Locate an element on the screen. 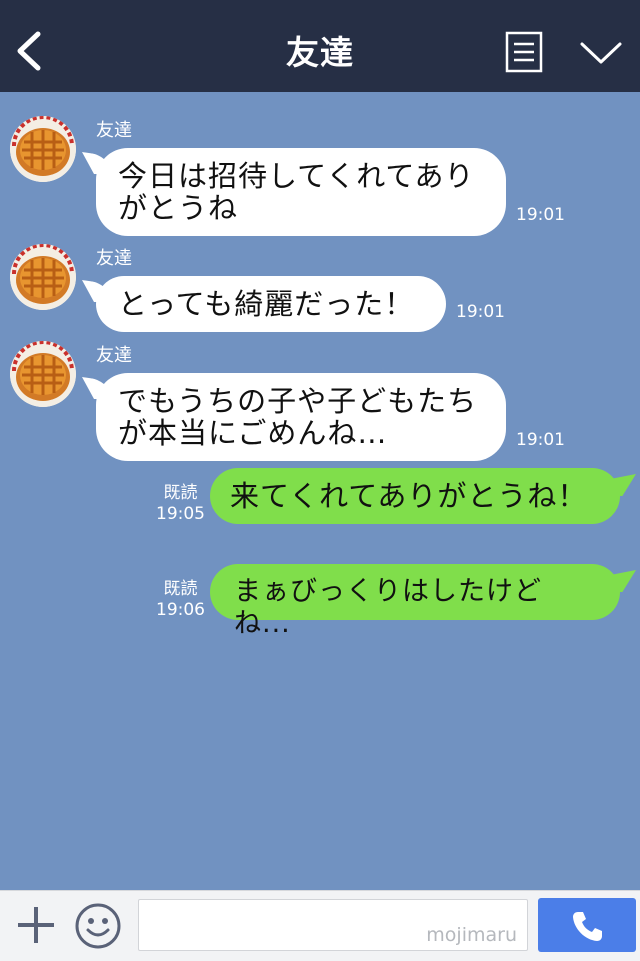 The height and width of the screenshot is (961, 640). notes-button is located at coordinates (524, 52).